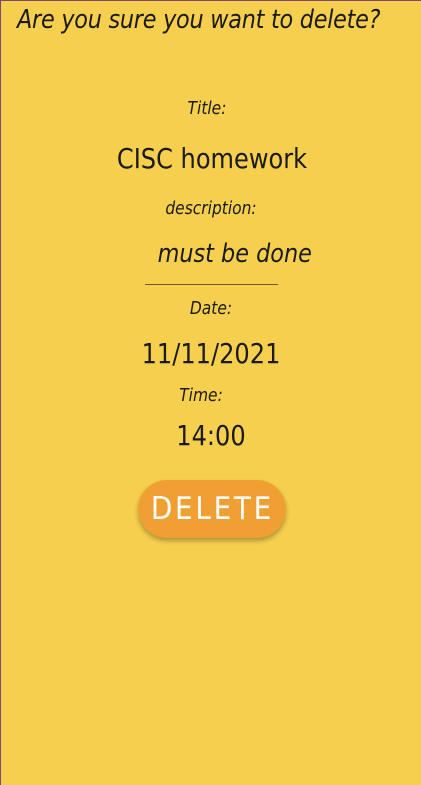 Image resolution: width=421 pixels, height=785 pixels. What do you see at coordinates (234, 254) in the screenshot?
I see `description-value: must be done` at bounding box center [234, 254].